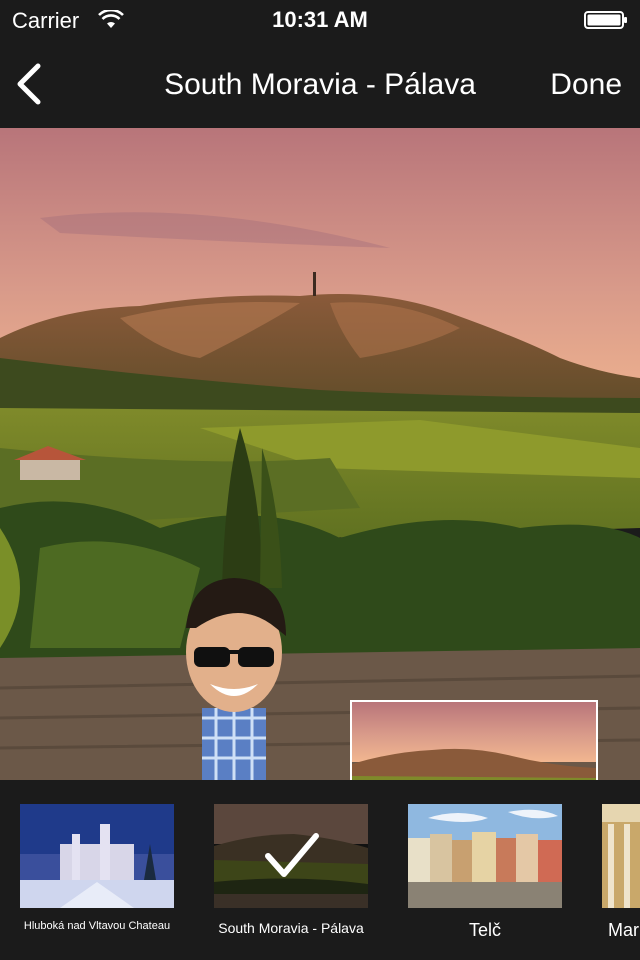  I want to click on location-thumb-hluboka, so click(97, 856).